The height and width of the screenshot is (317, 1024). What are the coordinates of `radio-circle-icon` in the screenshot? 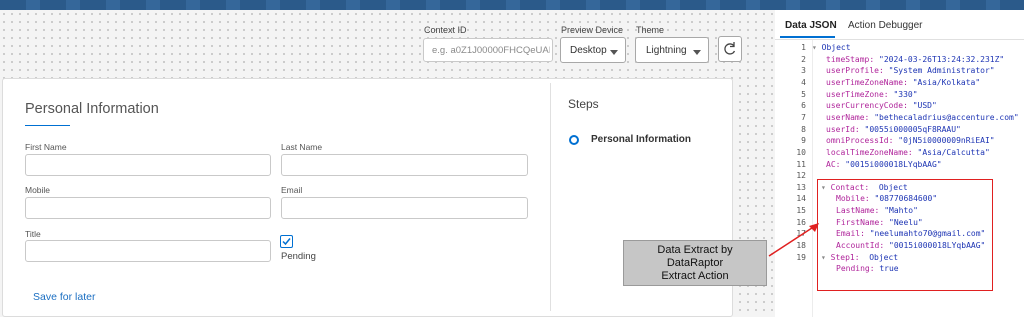 It's located at (574, 140).